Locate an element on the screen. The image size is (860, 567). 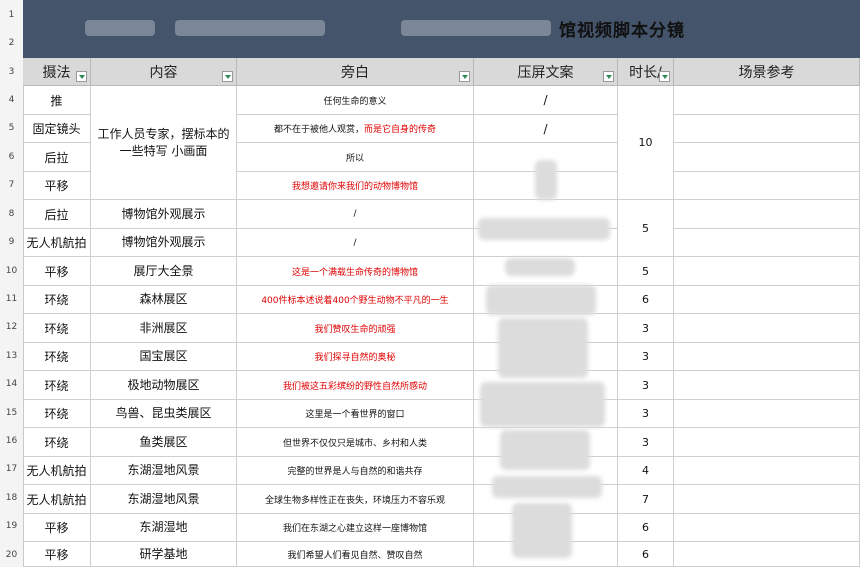
cell-narration: 400件标本述说着400个野生动物不平凡的一生 is located at coordinates (355, 300).